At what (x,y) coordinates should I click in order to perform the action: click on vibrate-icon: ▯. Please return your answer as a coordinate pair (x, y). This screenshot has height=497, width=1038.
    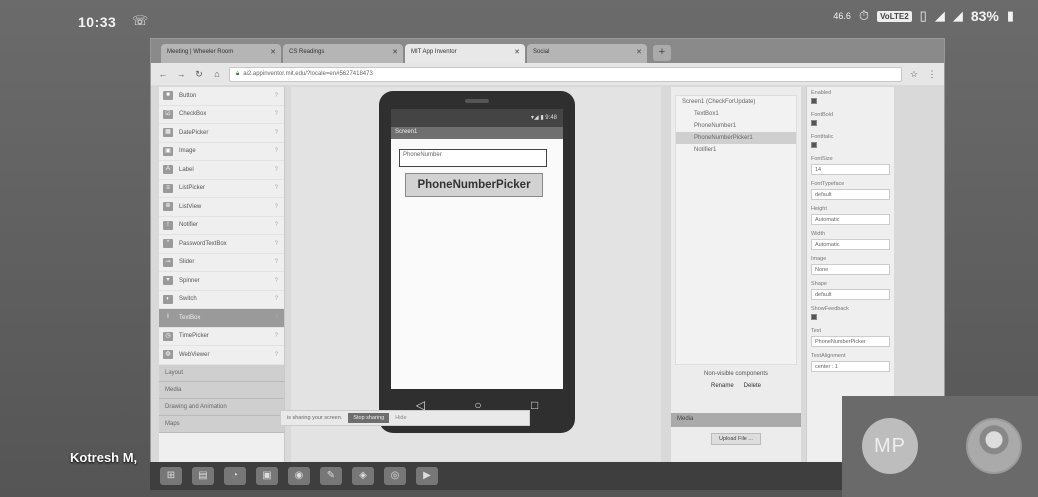
    Looking at the image, I should click on (923, 15).